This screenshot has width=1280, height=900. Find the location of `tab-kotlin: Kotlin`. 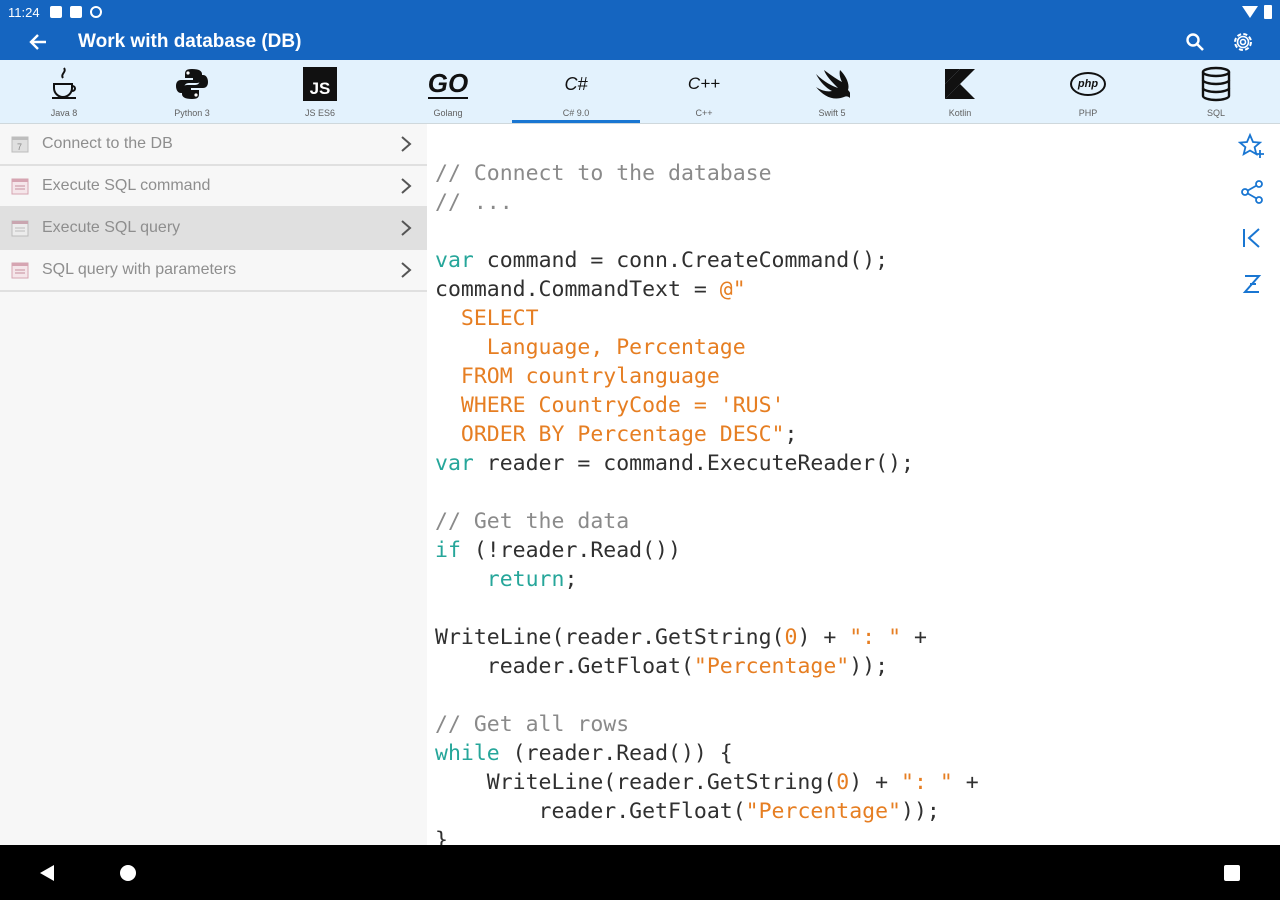

tab-kotlin: Kotlin is located at coordinates (960, 91).